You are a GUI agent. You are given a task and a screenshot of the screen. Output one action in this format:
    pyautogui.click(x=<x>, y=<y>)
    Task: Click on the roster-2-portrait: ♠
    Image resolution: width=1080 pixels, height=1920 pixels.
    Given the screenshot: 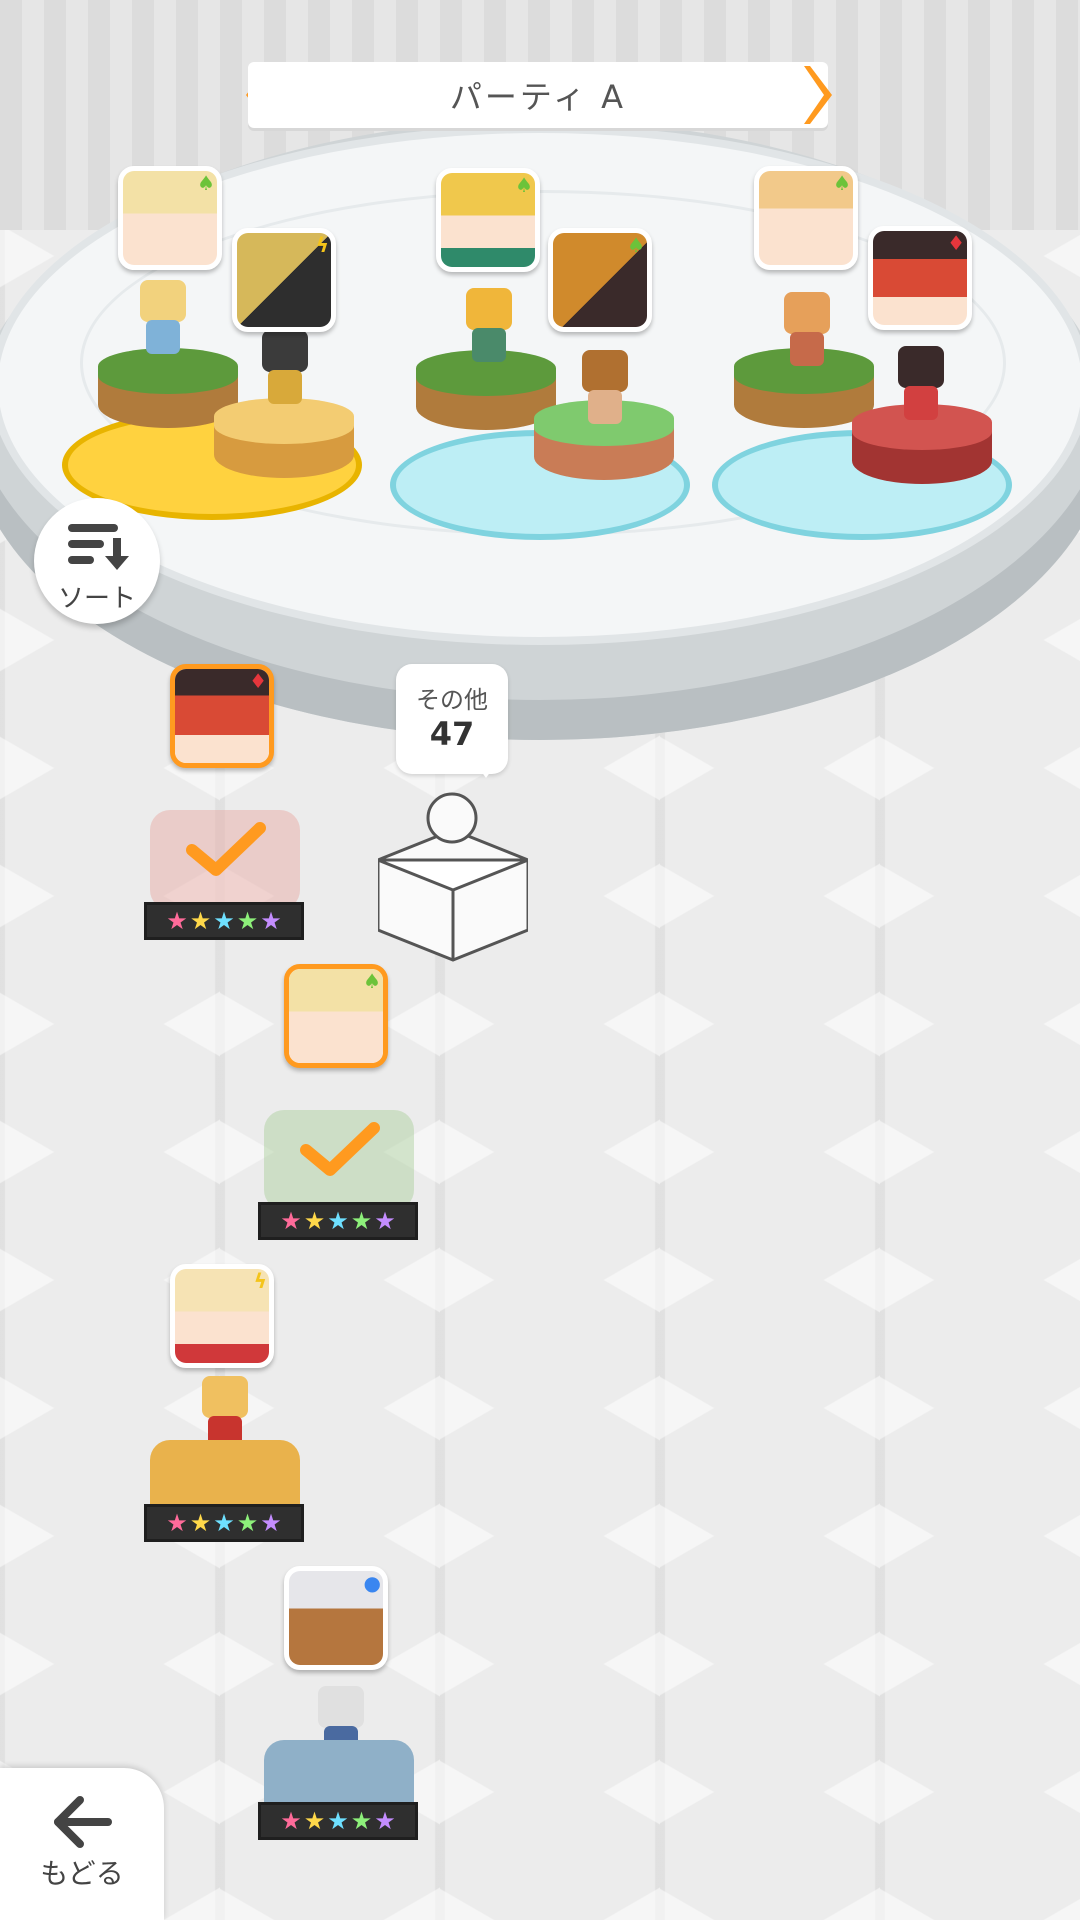 What is the action you would take?
    pyautogui.click(x=336, y=1016)
    